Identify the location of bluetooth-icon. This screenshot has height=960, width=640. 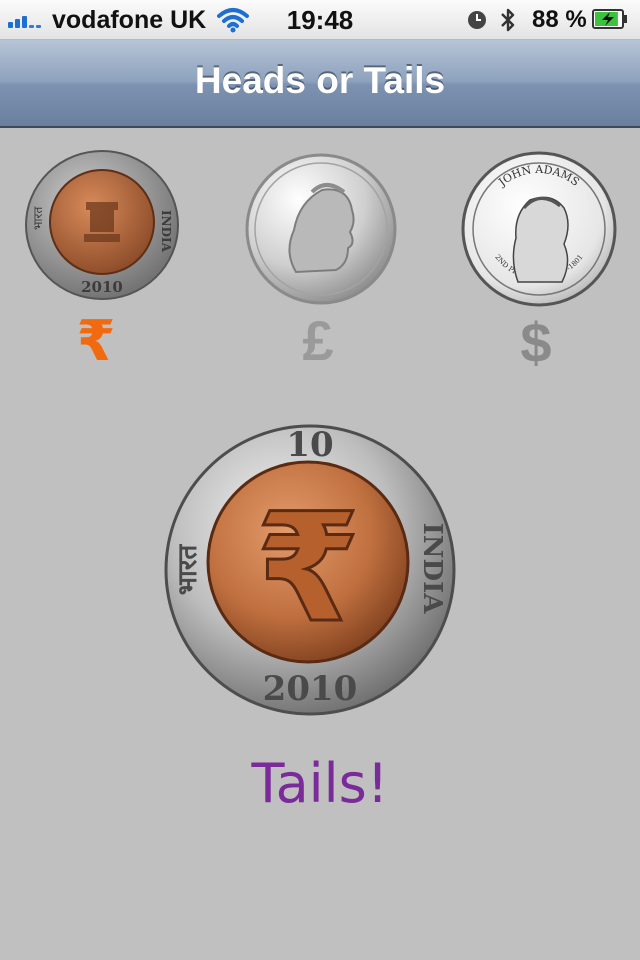
(508, 20).